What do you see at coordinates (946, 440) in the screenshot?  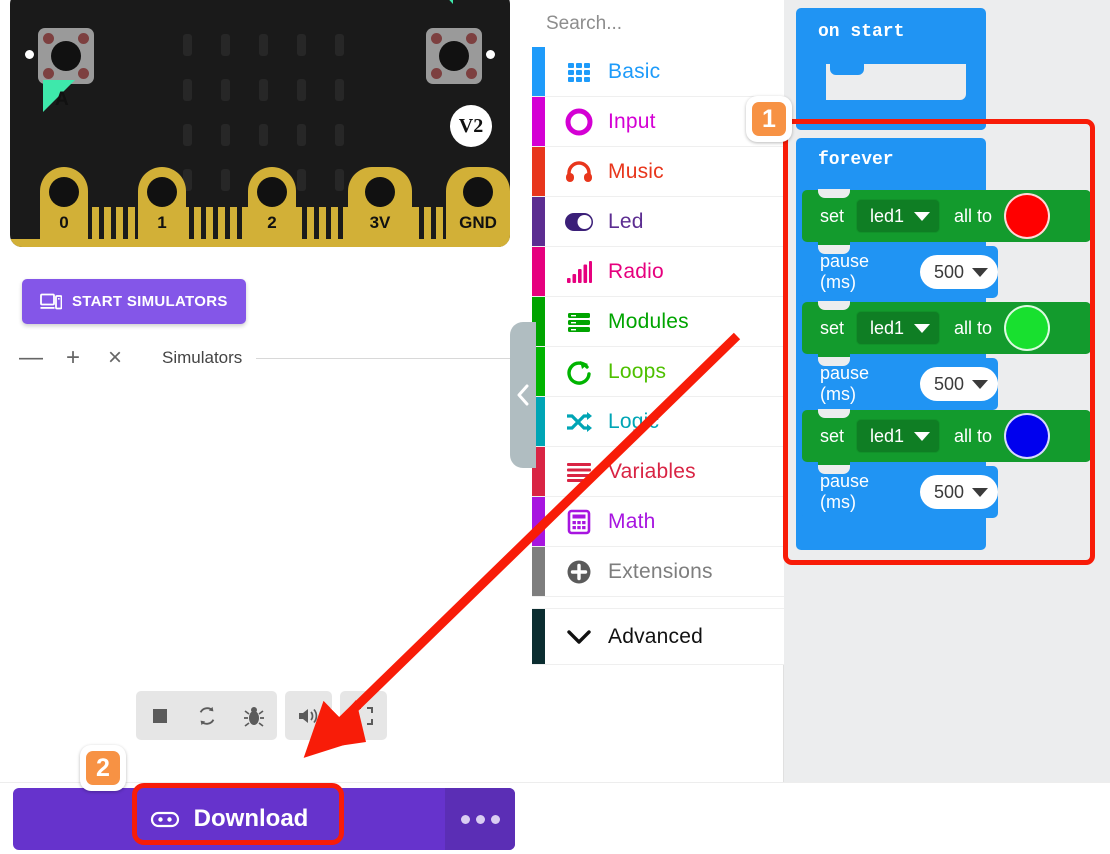 I see `block-set-led-blue: set led1 all to` at bounding box center [946, 440].